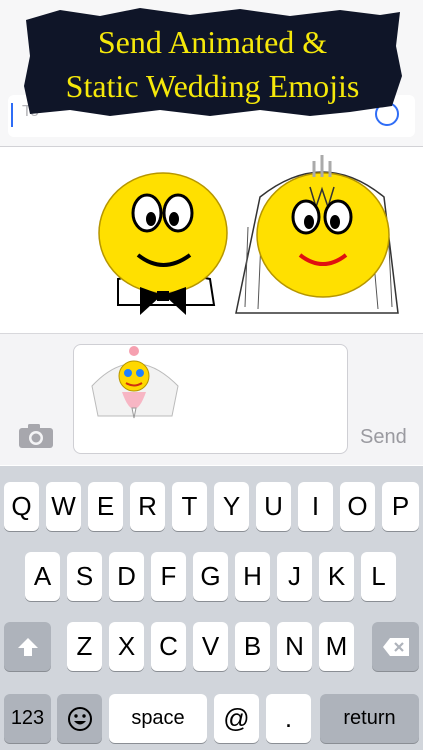 This screenshot has width=423, height=750. What do you see at coordinates (317, 234) in the screenshot?
I see `bride-emoji-icon` at bounding box center [317, 234].